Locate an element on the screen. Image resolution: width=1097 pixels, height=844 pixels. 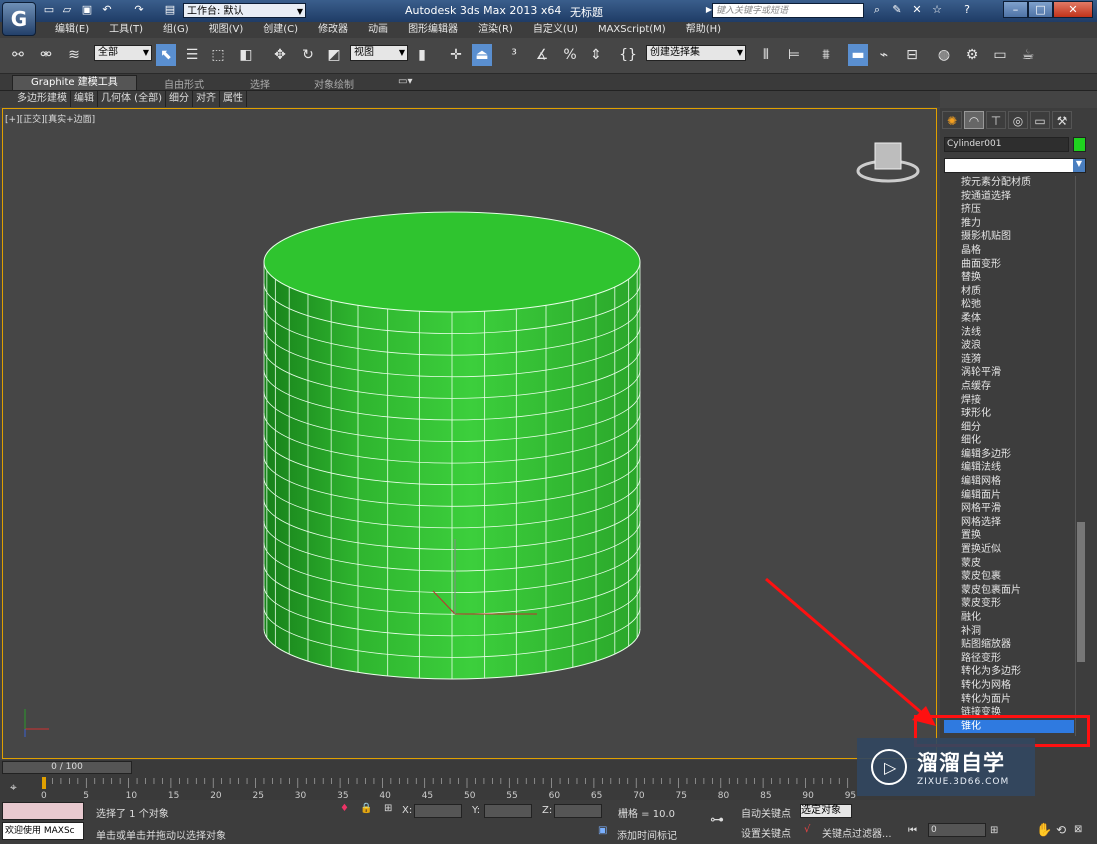
modifier-list-item: 点缓存 is located at coordinates (1009, 387).